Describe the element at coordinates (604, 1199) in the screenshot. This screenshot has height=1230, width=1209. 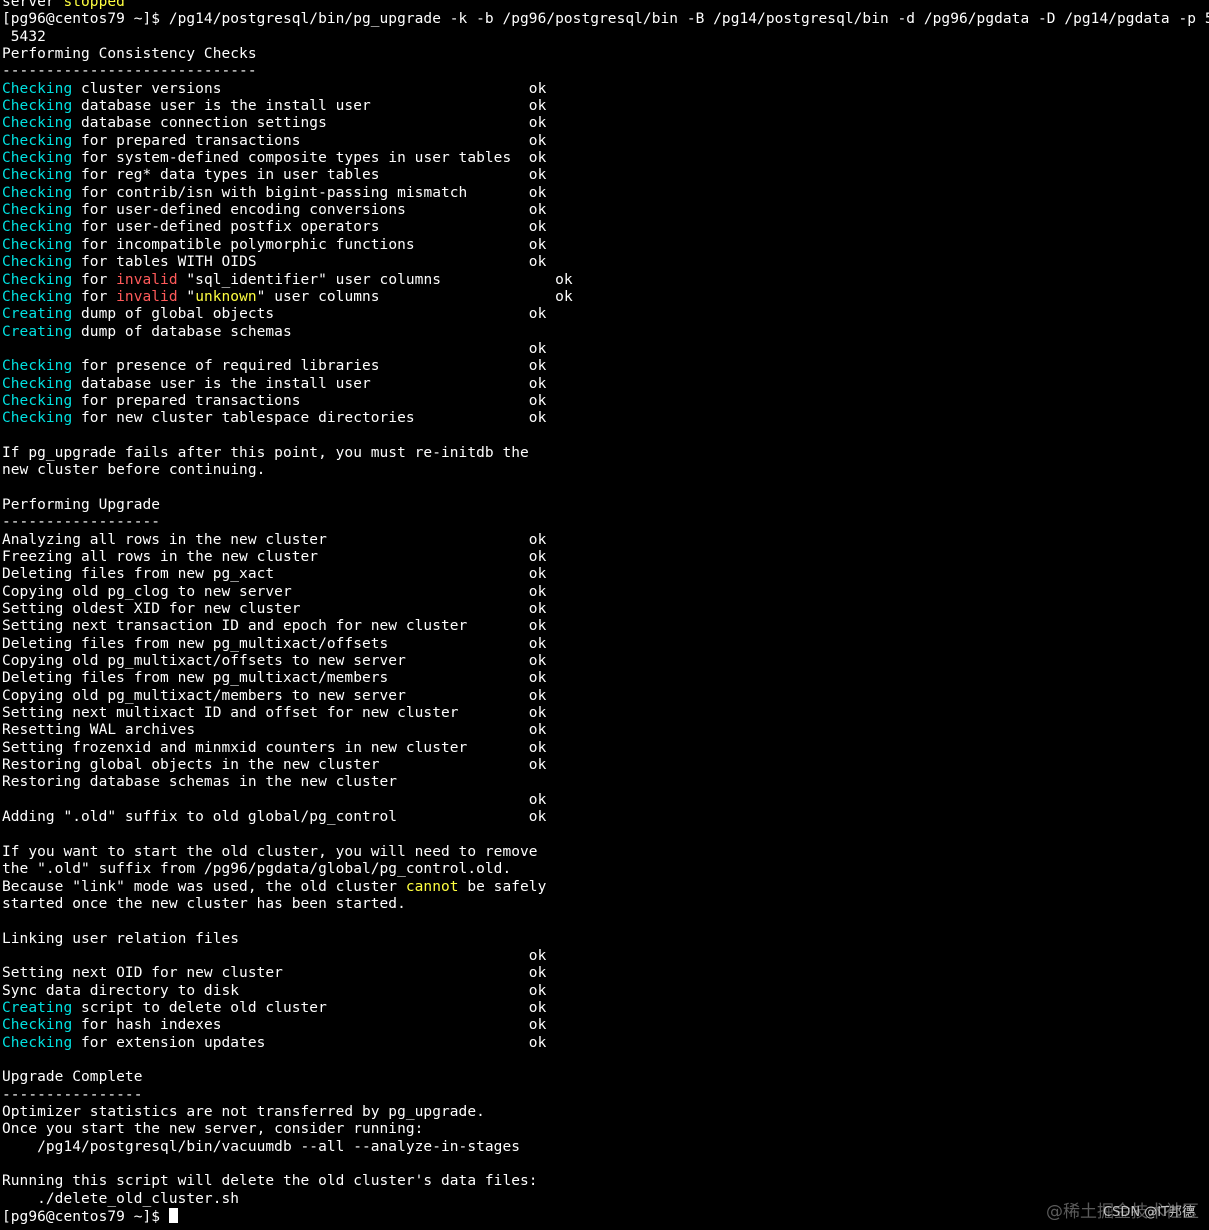
I see `terminal-line: ./delete_old_cluster.sh` at that location.